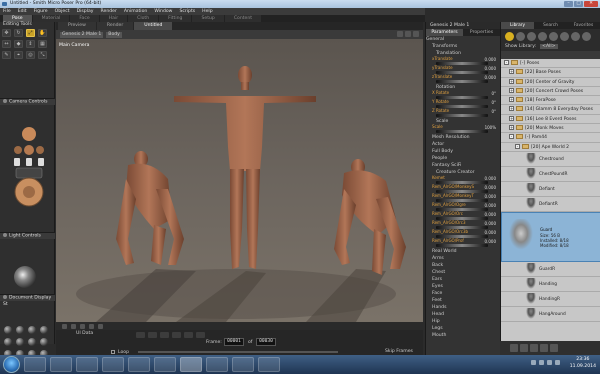 Image resolution: width=600 pixels, height=374 pixels. What do you see at coordinates (550, 110) in the screenshot?
I see `library-folder: + [14] Glamm 8 Everyday Poses` at bounding box center [550, 110].